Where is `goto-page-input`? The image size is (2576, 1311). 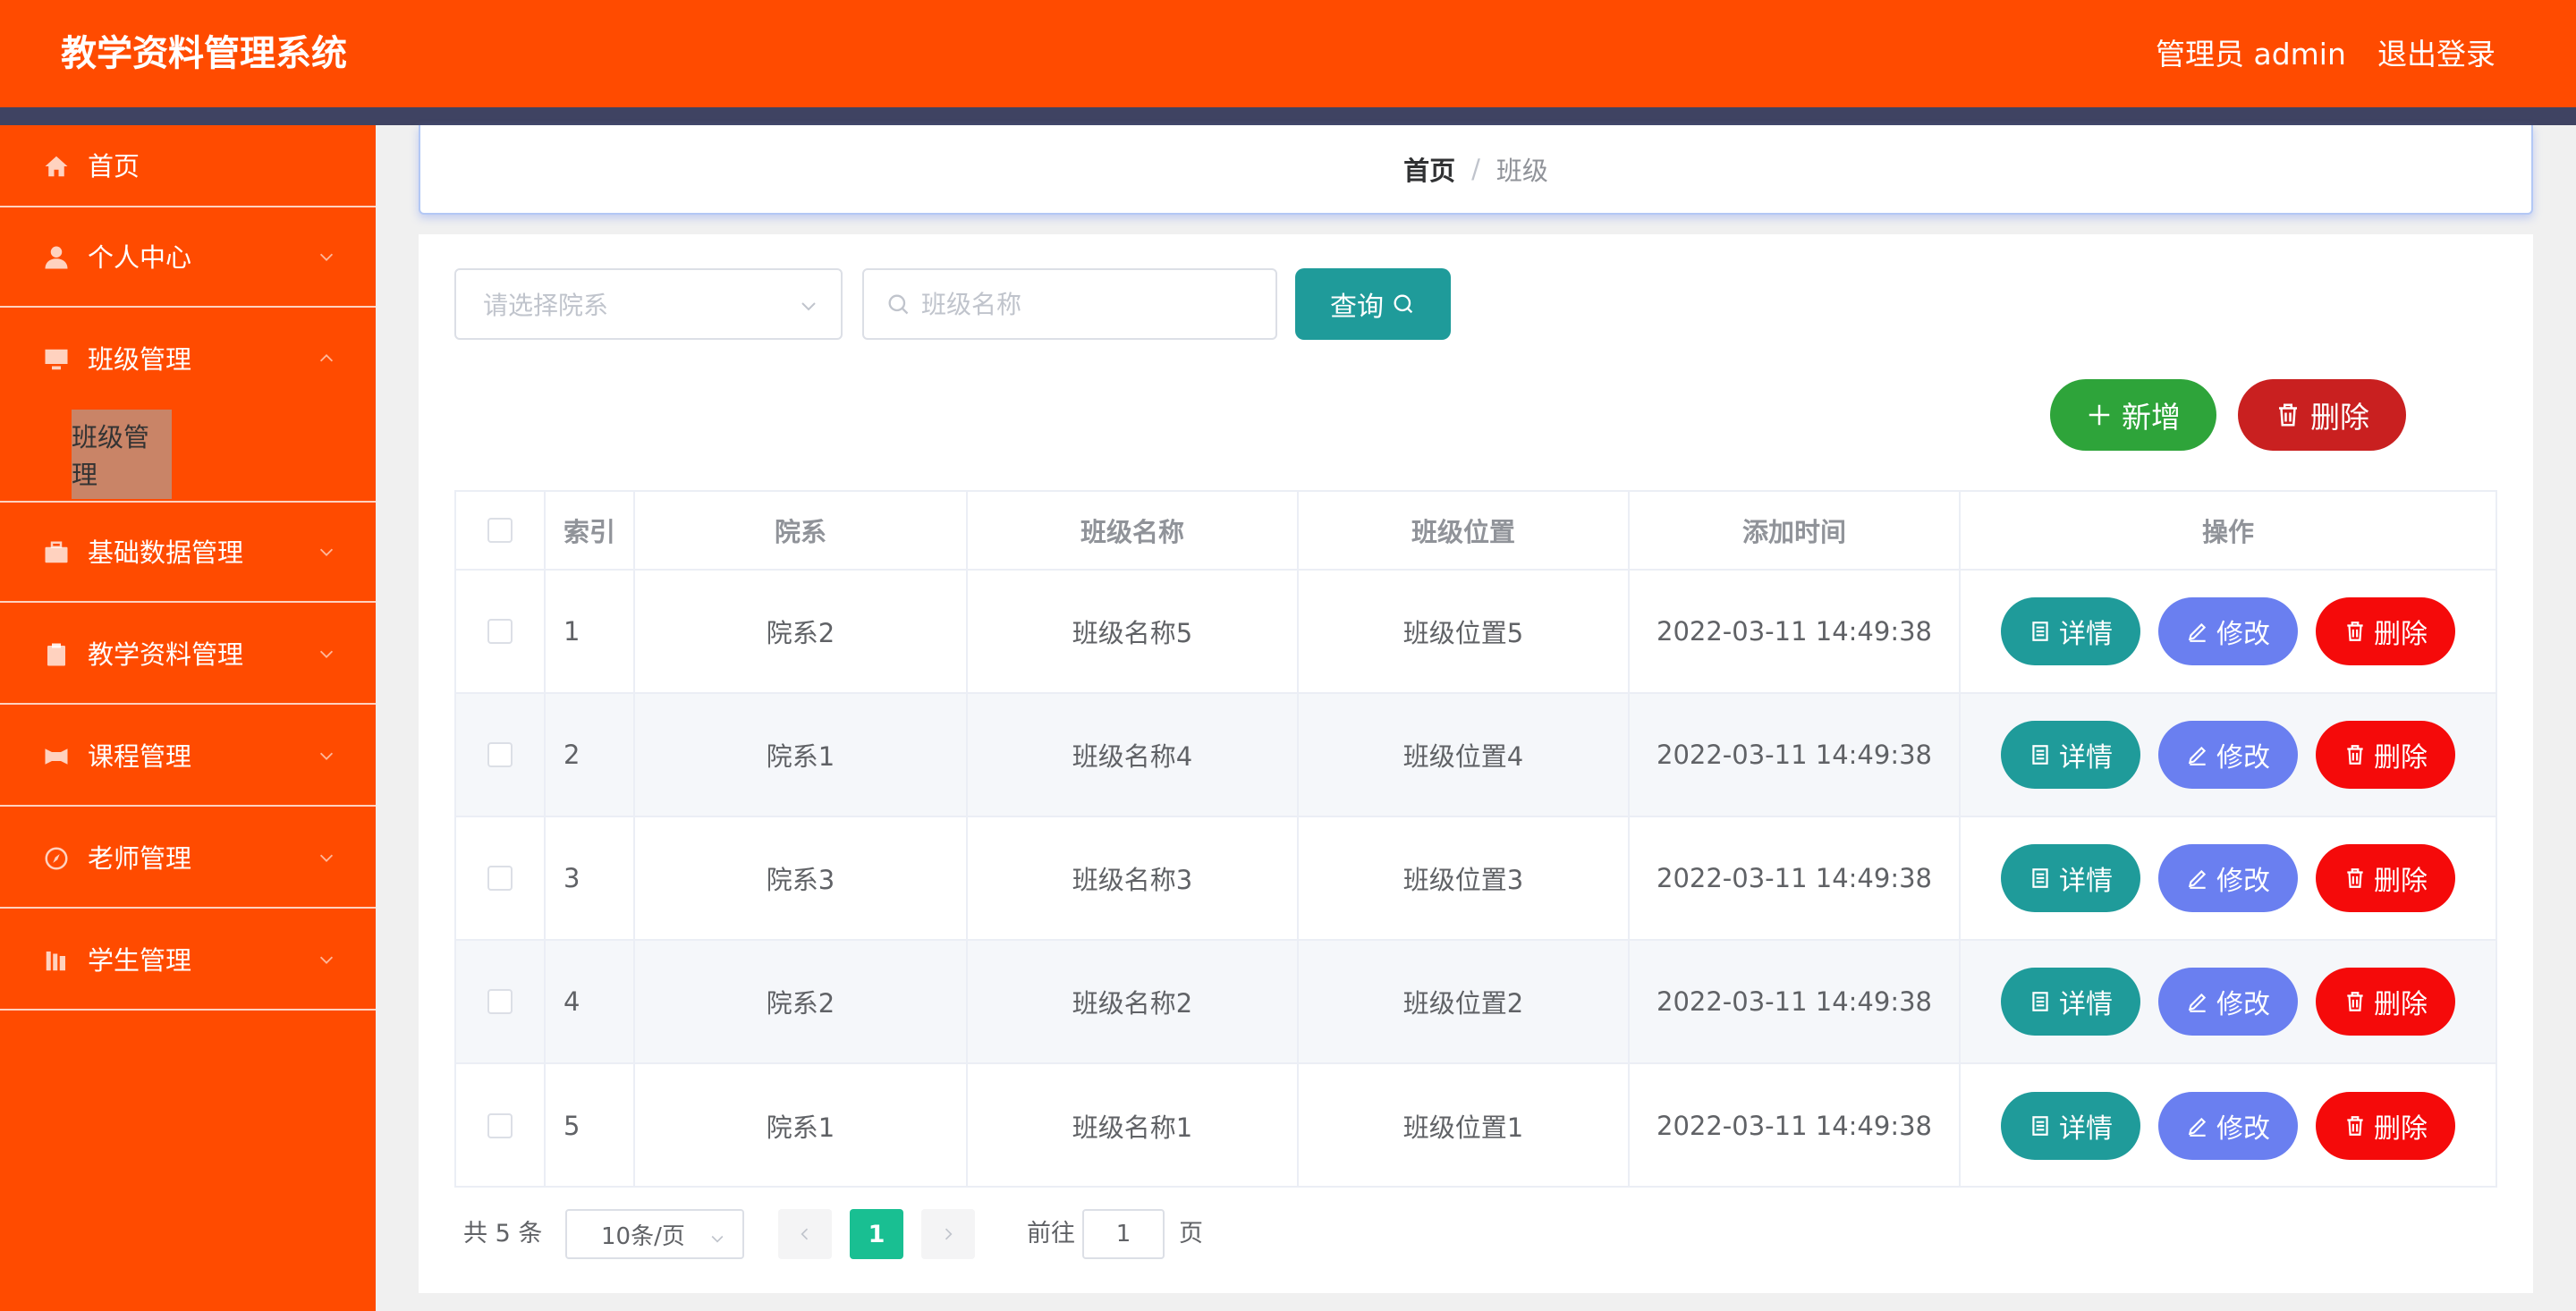
goto-page-input is located at coordinates (1123, 1234).